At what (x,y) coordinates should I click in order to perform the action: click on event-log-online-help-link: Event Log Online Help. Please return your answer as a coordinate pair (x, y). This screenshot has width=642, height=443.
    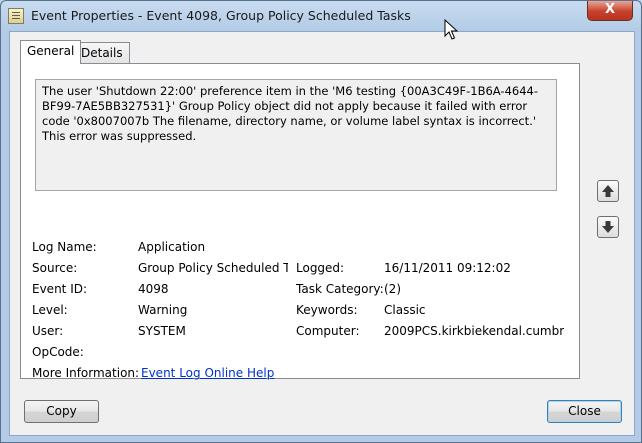
    Looking at the image, I should click on (207, 373).